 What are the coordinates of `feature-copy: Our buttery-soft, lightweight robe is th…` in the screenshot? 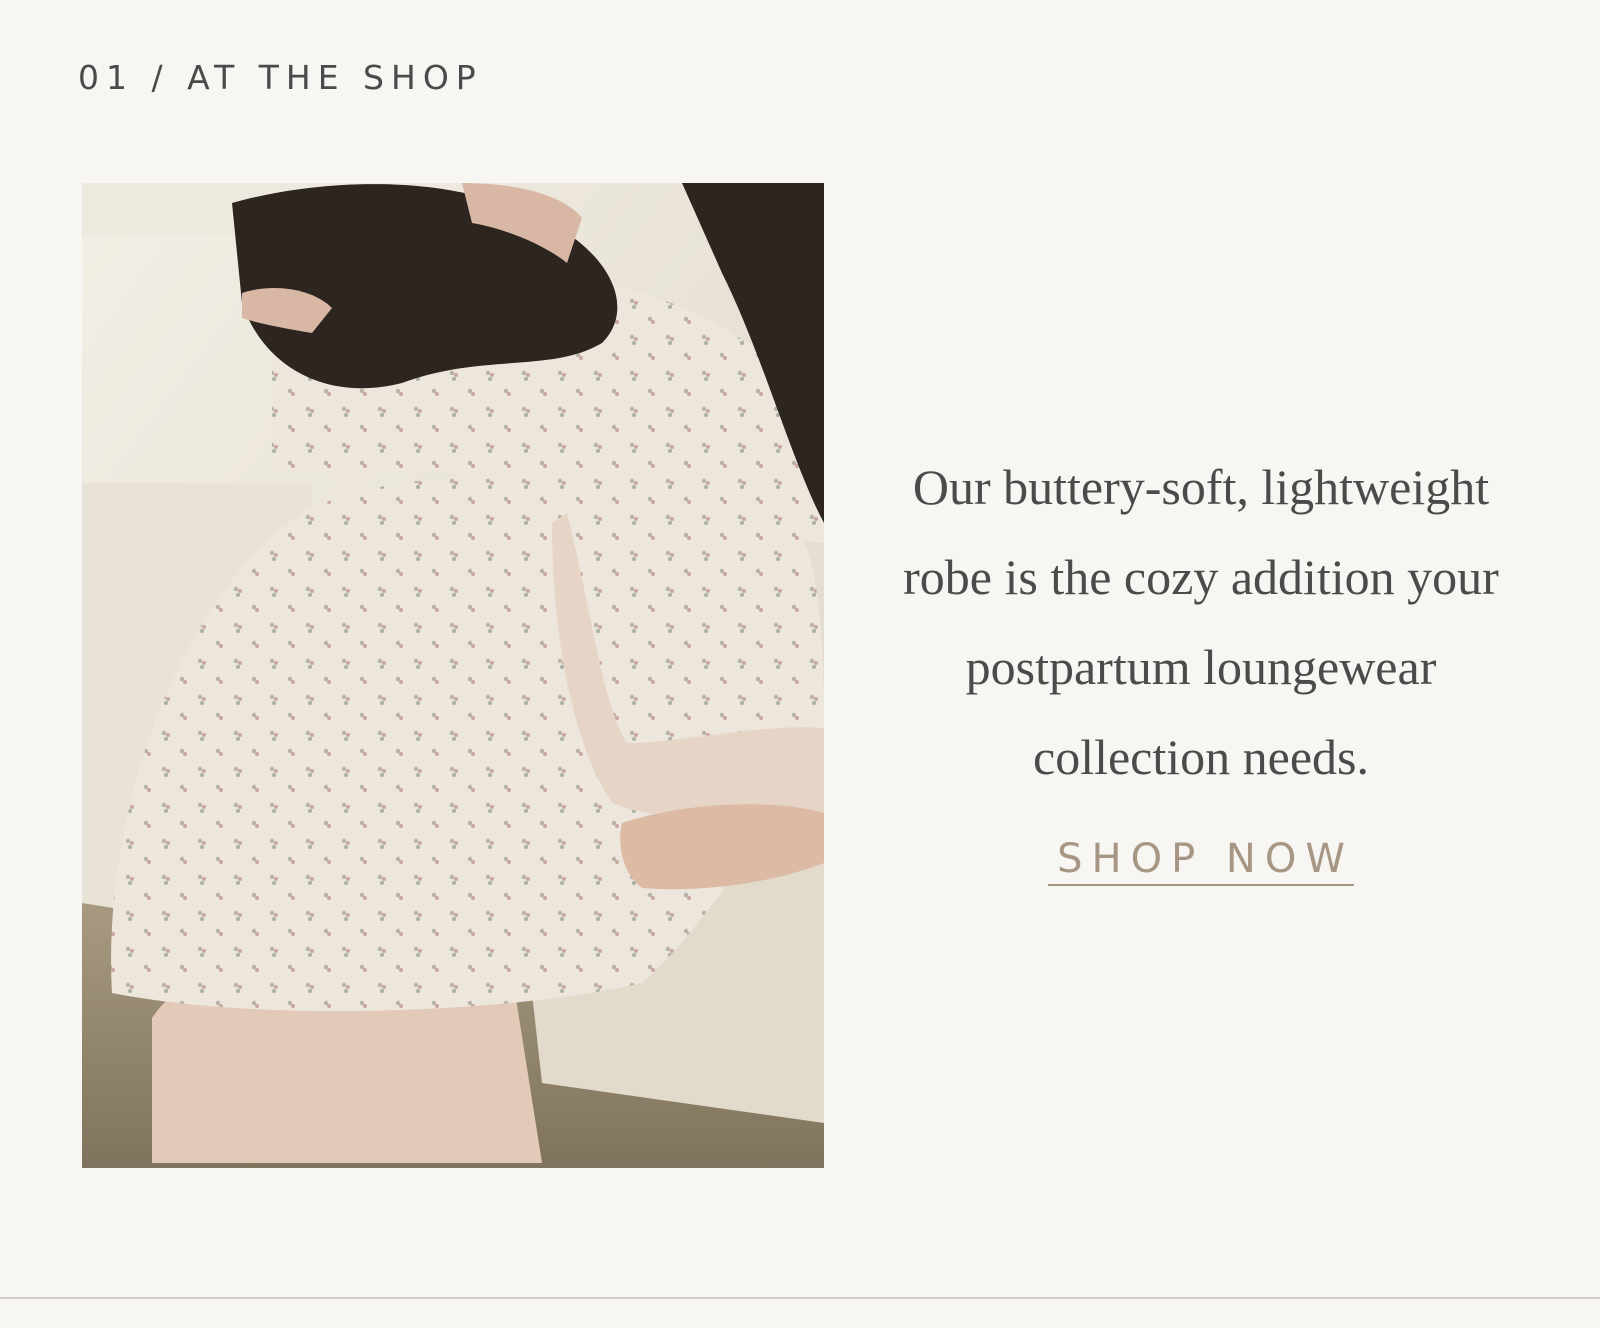 It's located at (1201, 664).